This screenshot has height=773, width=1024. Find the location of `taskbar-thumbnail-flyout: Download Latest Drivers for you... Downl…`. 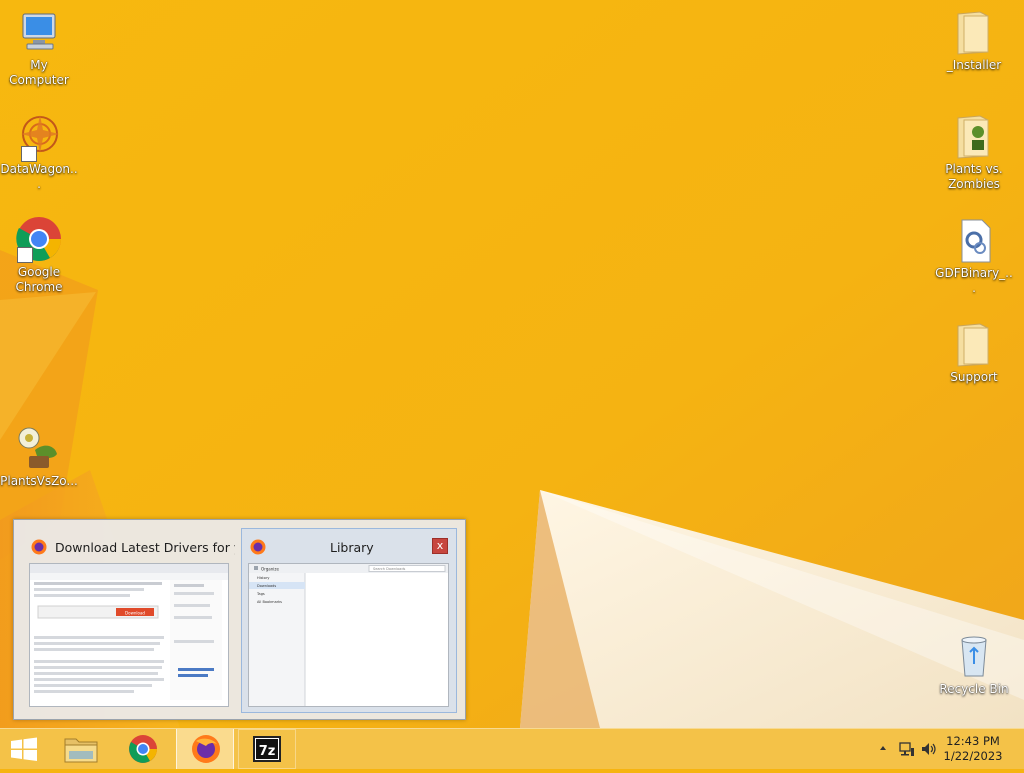

taskbar-thumbnail-flyout: Download Latest Drivers for you... Downl… is located at coordinates (239, 619).